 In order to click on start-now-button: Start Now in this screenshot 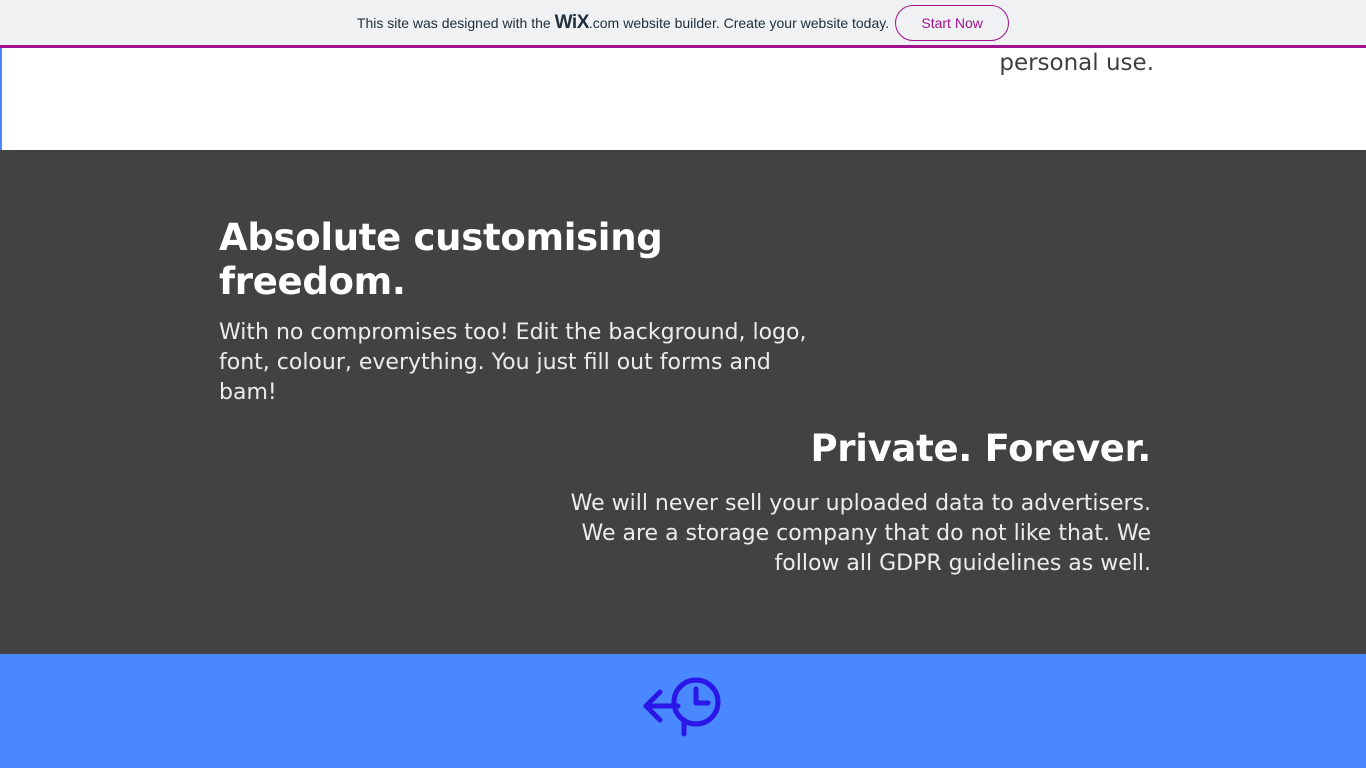, I will do `click(952, 22)`.